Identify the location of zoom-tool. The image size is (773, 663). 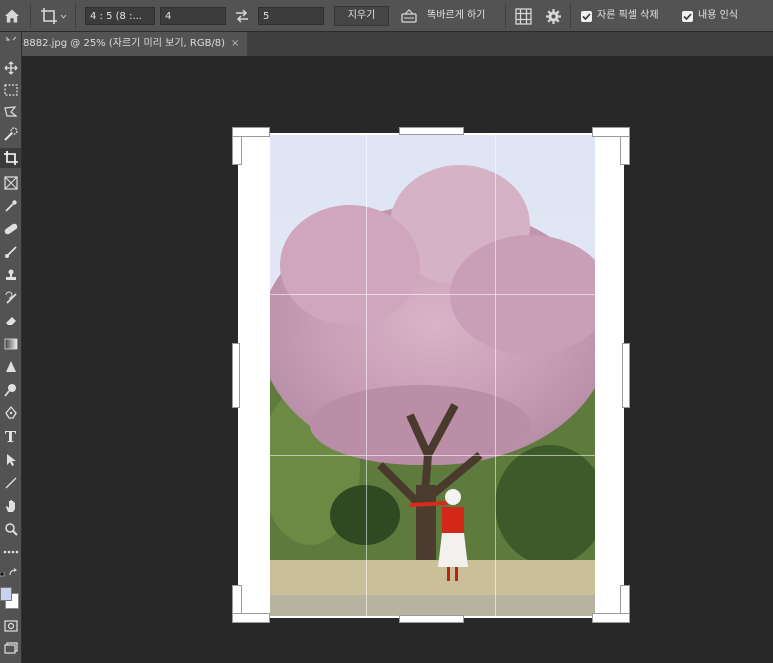
(10, 529).